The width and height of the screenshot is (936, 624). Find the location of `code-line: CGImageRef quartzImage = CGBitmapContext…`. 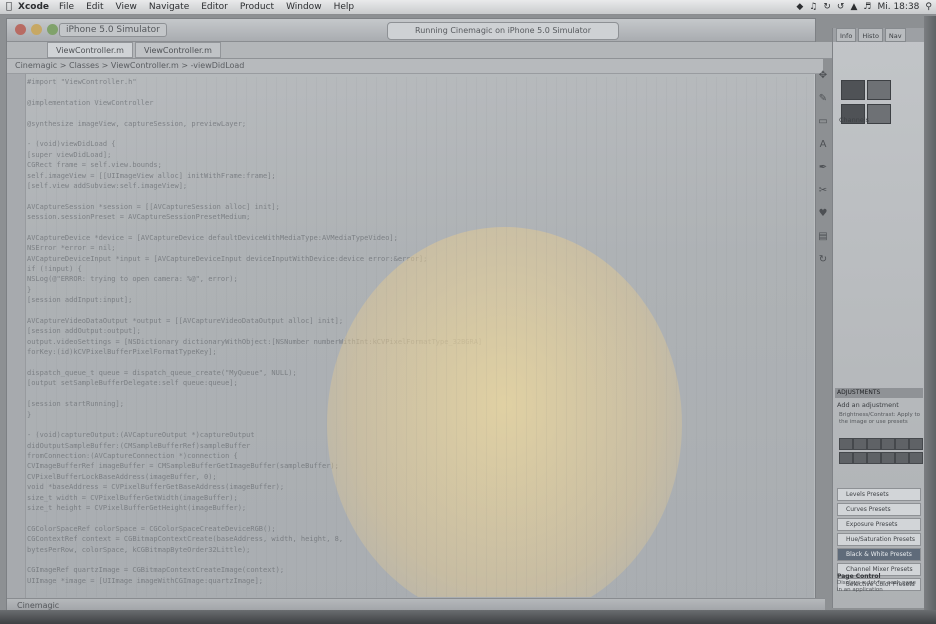

code-line: CGImageRef quartzImage = CGBitmapContext… is located at coordinates (156, 570).